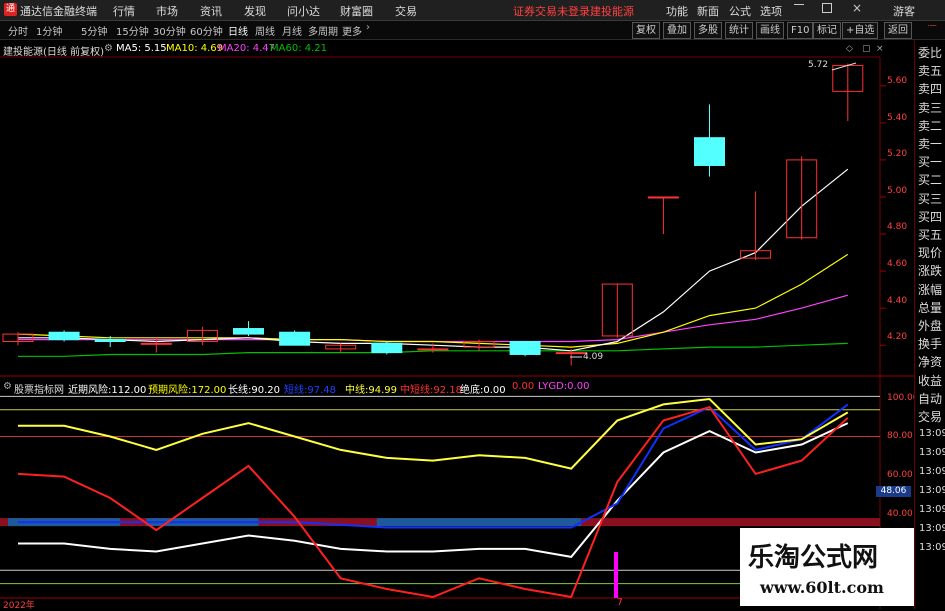 Image resolution: width=945 pixels, height=611 pixels. What do you see at coordinates (897, 227) in the screenshot?
I see `price-tick: 4.80` at bounding box center [897, 227].